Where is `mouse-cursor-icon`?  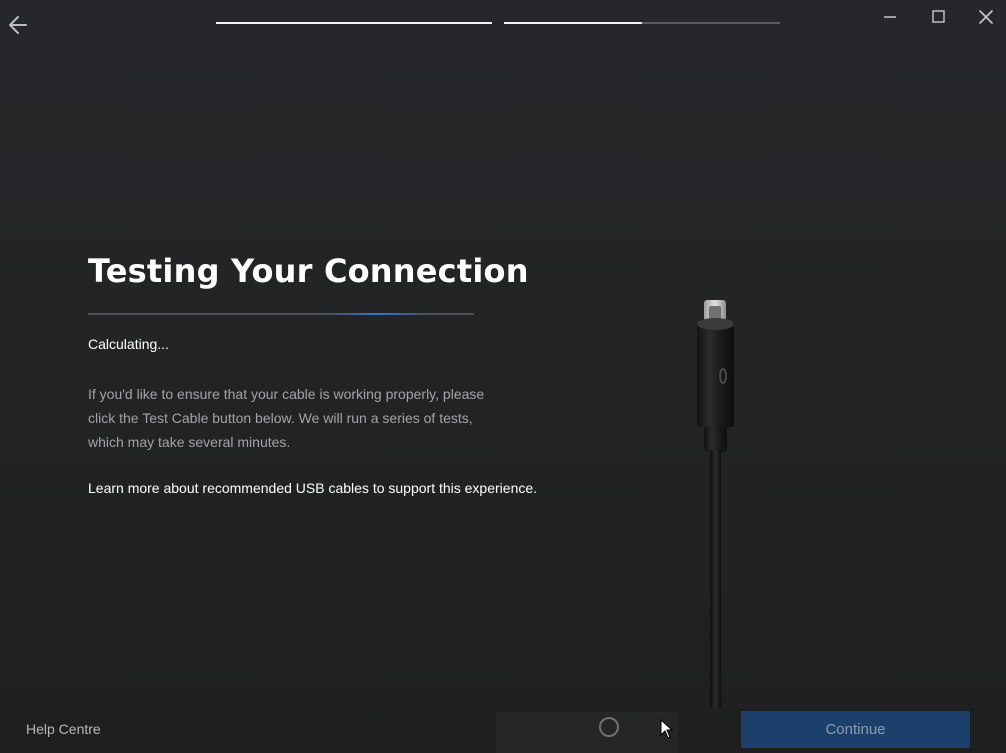 mouse-cursor-icon is located at coordinates (667, 729).